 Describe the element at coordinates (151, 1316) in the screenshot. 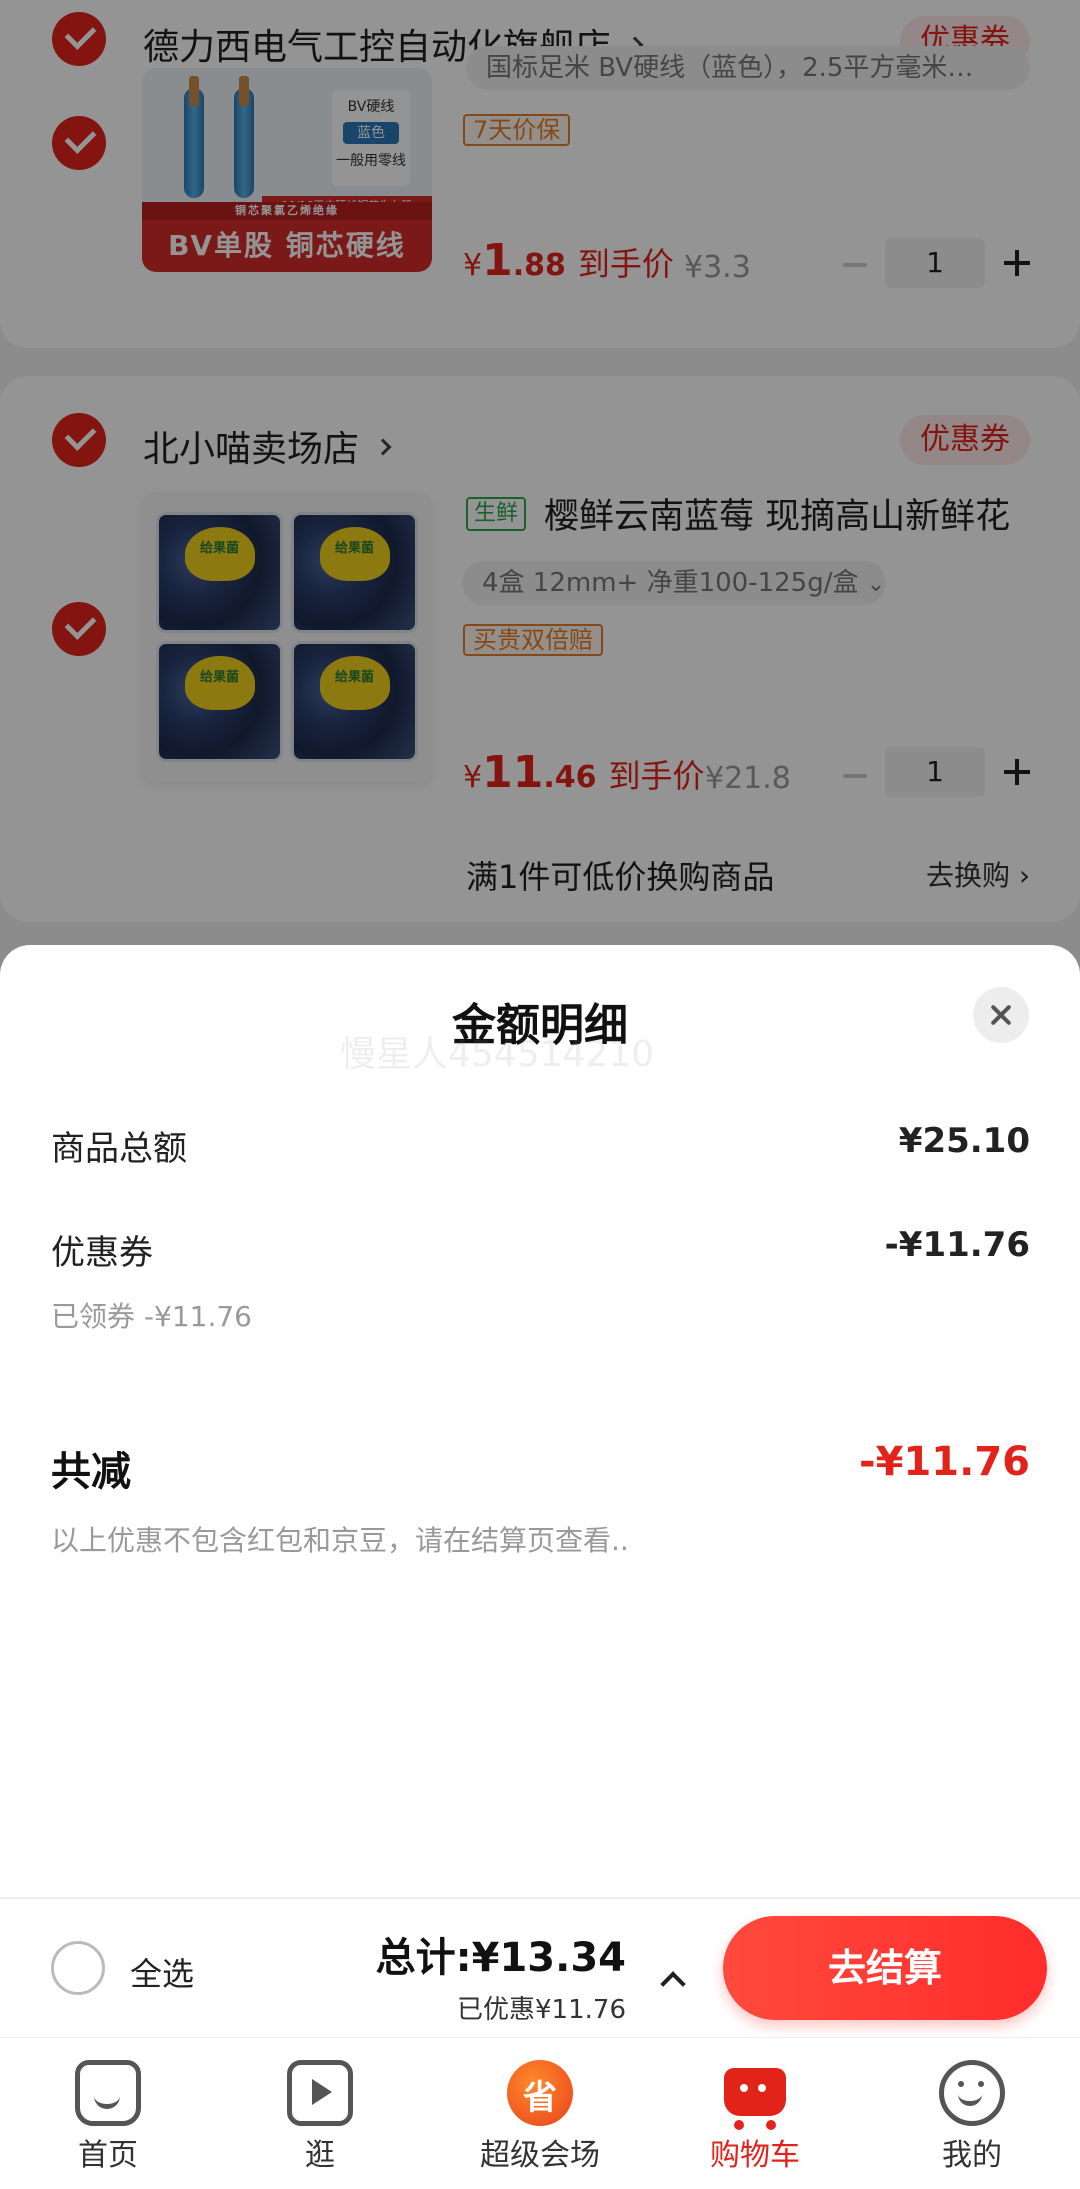

I see `coupon-claimed-text: 已领券 -¥11.76` at that location.